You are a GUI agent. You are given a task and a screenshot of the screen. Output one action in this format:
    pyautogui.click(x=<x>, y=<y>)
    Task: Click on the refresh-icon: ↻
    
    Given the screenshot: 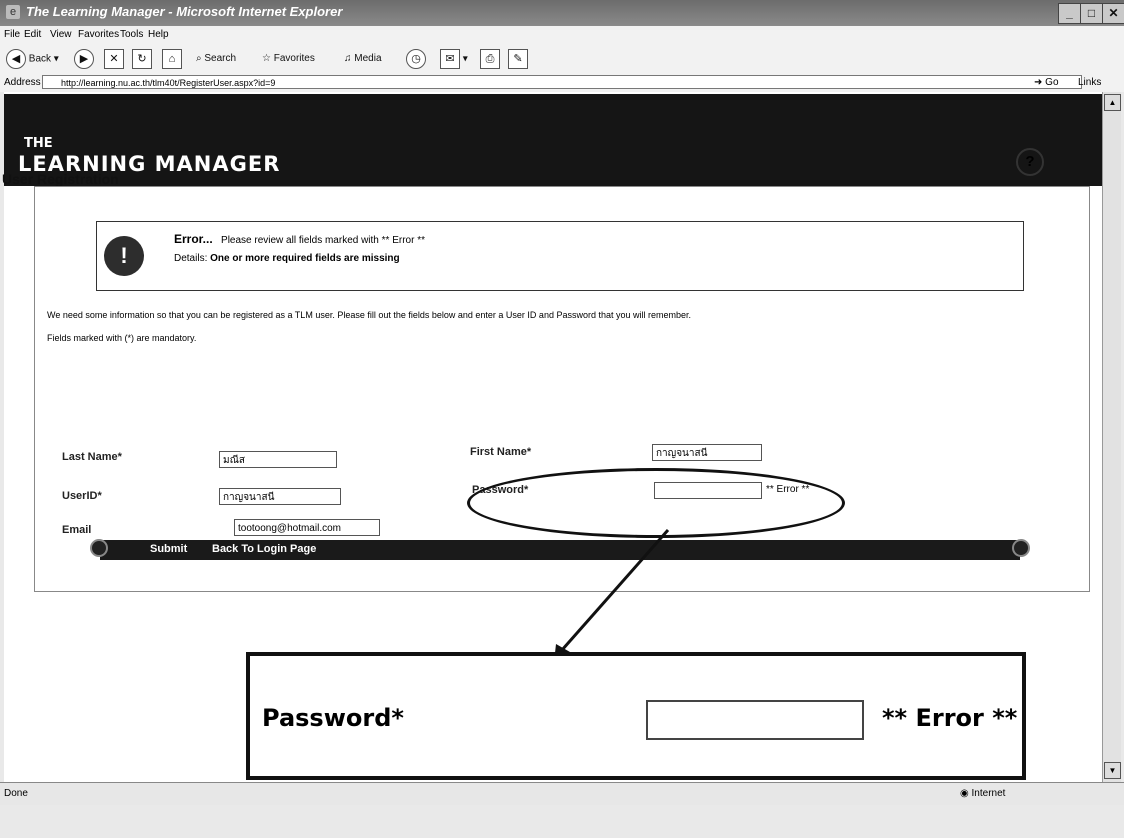 What is the action you would take?
    pyautogui.click(x=142, y=59)
    